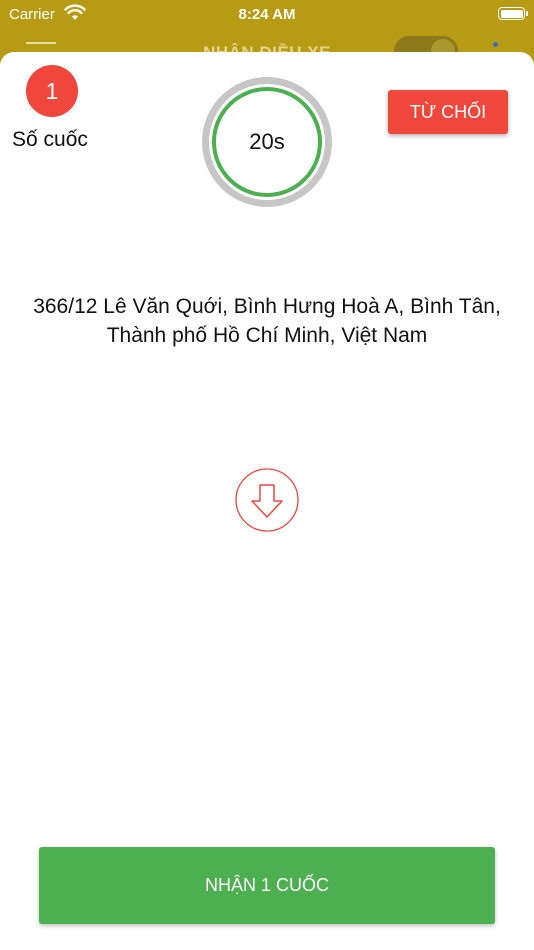 The image size is (534, 950). I want to click on battery-icon, so click(513, 13).